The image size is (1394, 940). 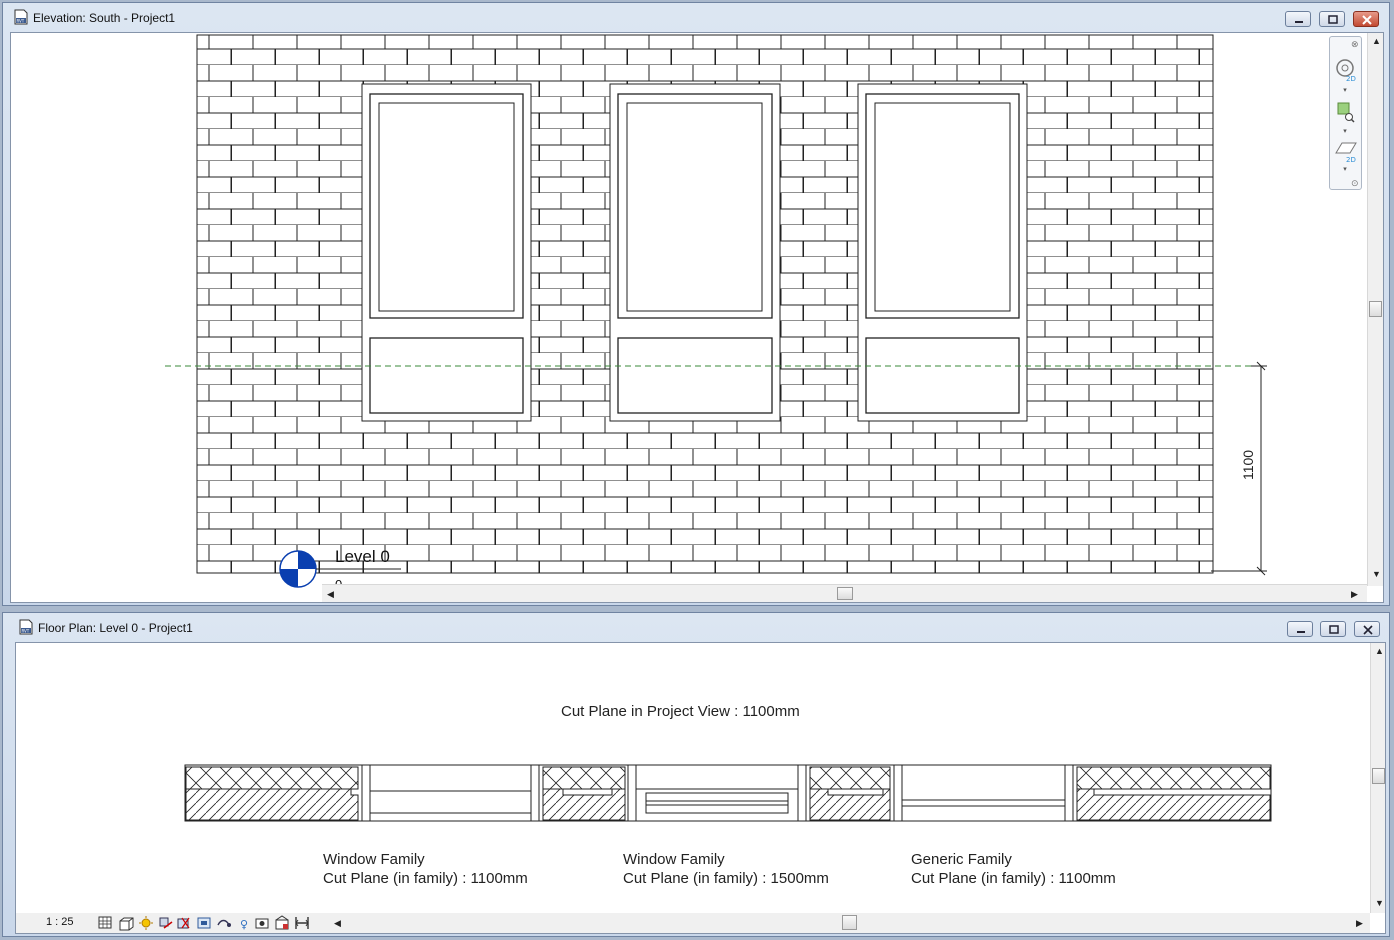 I want to click on pan-2d-icon: 2D, so click(x=1346, y=153).